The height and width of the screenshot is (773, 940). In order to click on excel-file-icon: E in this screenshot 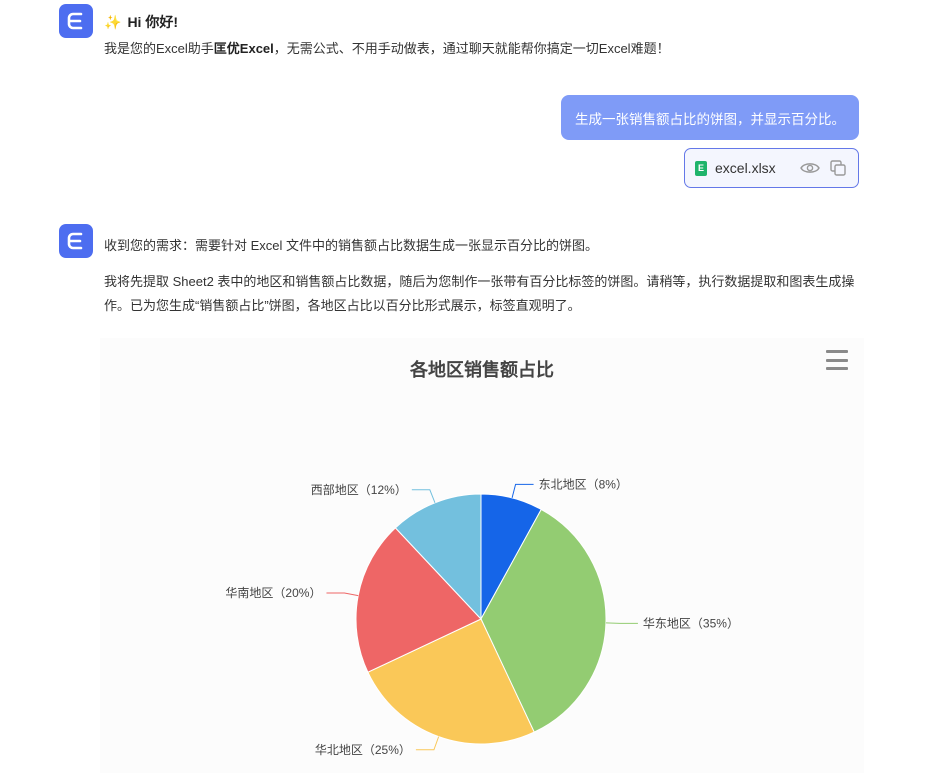, I will do `click(701, 168)`.